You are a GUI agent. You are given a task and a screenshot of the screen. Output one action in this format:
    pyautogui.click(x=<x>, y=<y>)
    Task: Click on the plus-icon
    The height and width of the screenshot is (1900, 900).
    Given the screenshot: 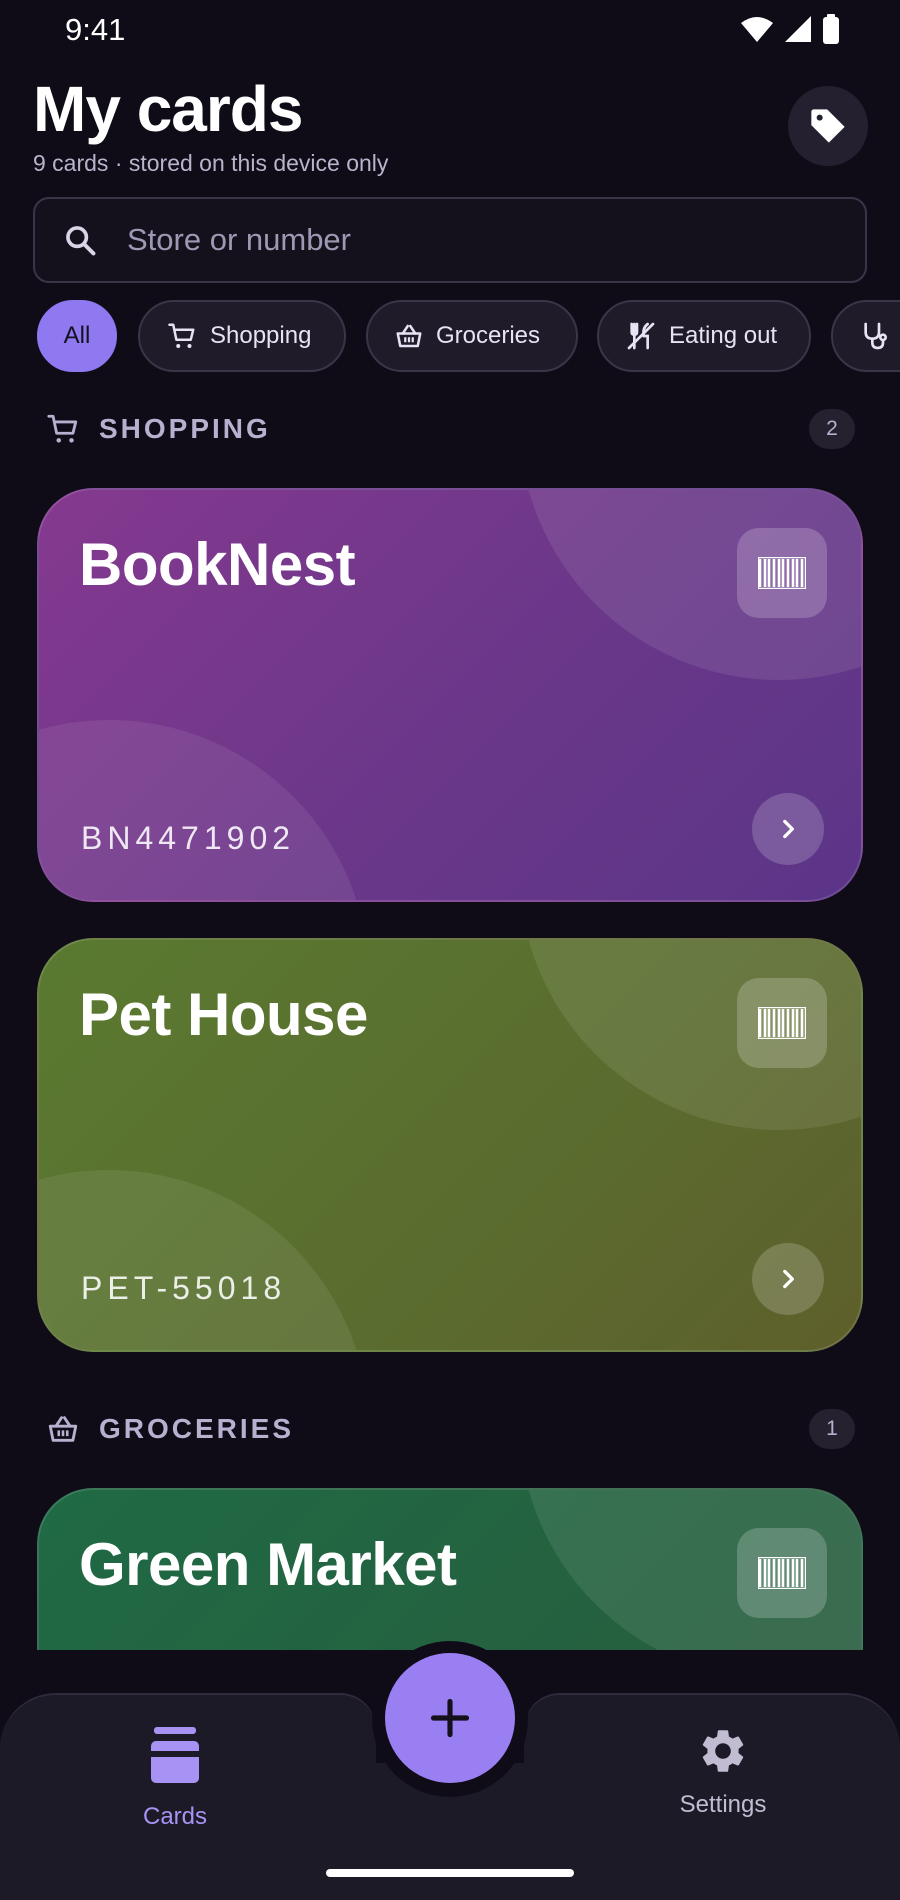 What is the action you would take?
    pyautogui.click(x=450, y=1718)
    